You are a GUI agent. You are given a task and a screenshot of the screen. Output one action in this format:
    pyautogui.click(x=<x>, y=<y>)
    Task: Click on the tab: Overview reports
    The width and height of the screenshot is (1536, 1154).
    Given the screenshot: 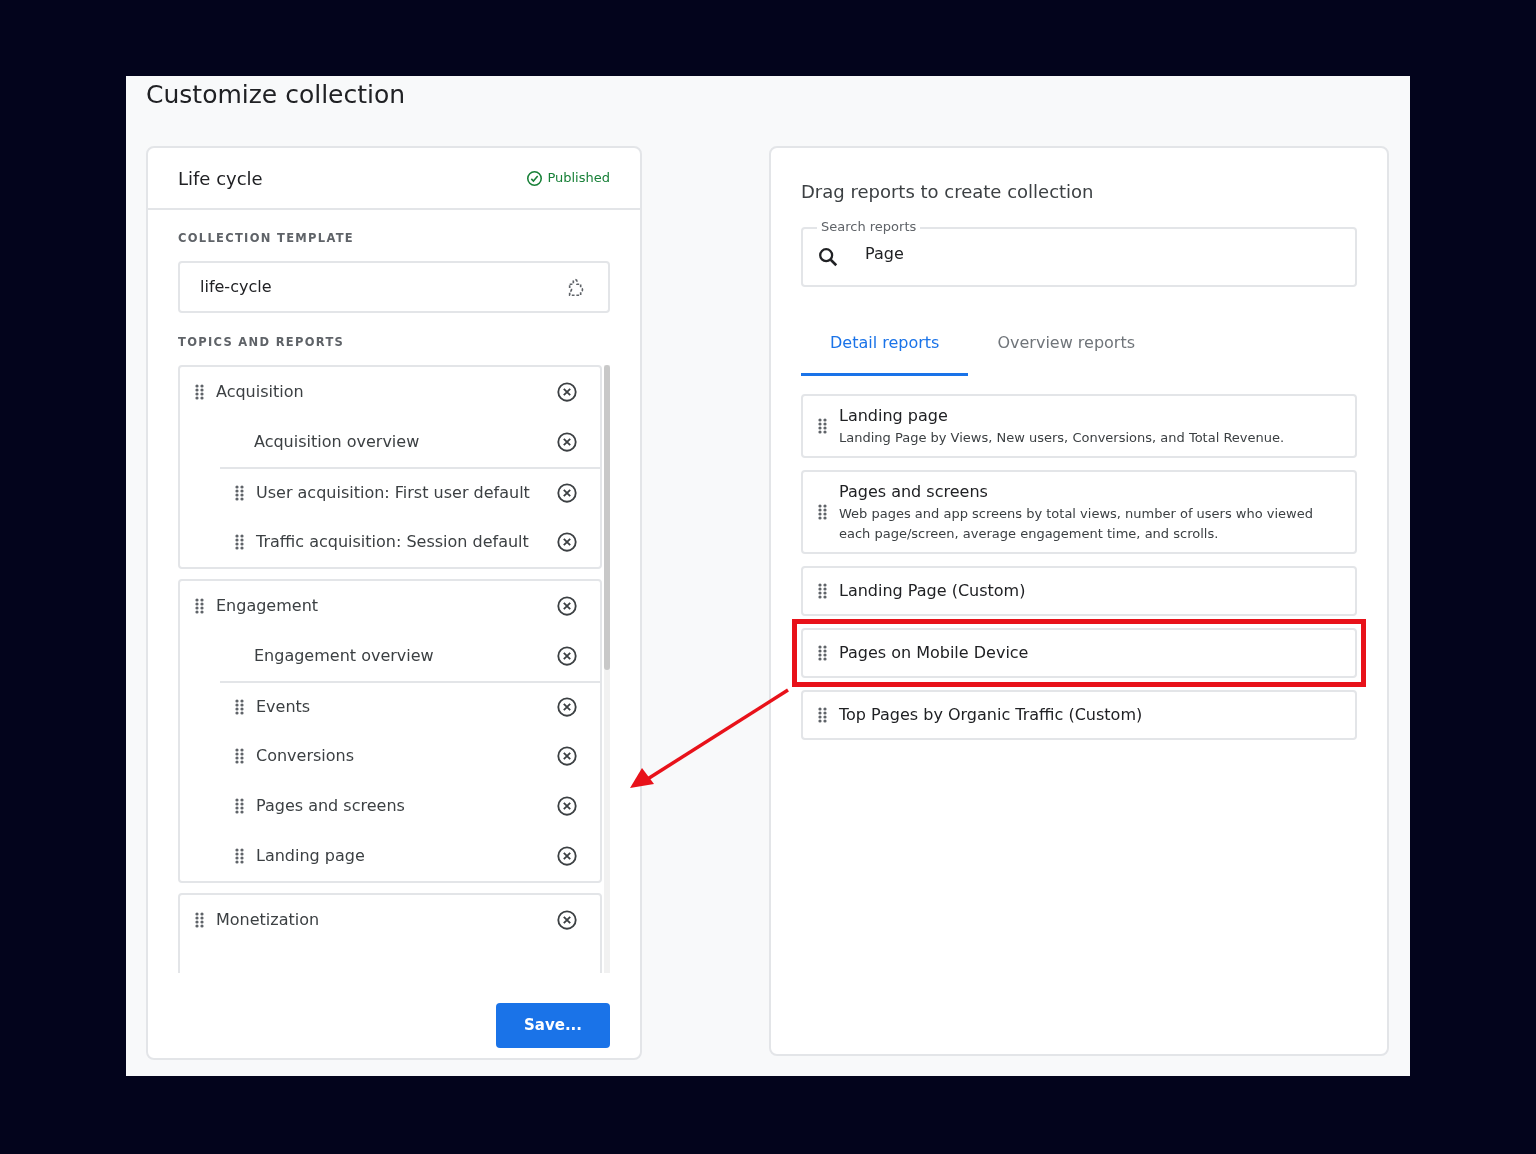 What is the action you would take?
    pyautogui.click(x=1066, y=346)
    